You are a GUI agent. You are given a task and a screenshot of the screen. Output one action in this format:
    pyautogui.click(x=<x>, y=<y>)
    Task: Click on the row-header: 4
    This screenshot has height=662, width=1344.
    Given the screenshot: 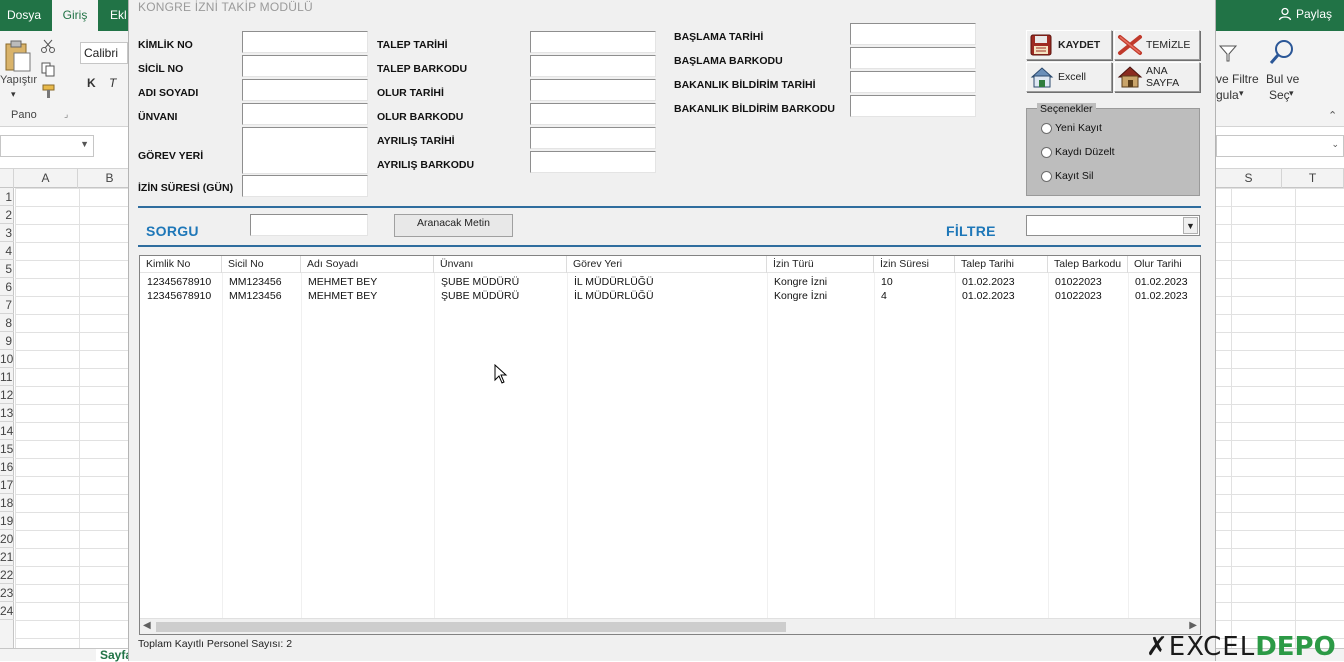 What is the action you would take?
    pyautogui.click(x=7, y=251)
    